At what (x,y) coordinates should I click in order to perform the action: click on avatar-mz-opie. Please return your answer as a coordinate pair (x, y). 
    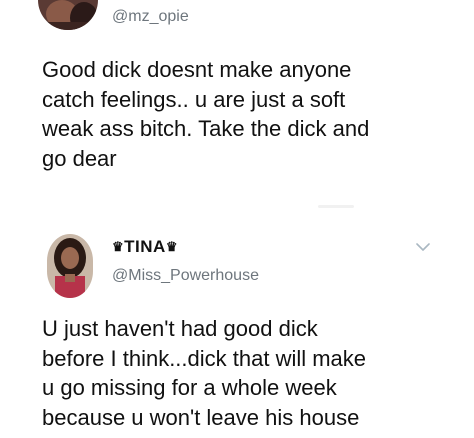
    Looking at the image, I should click on (68, 15).